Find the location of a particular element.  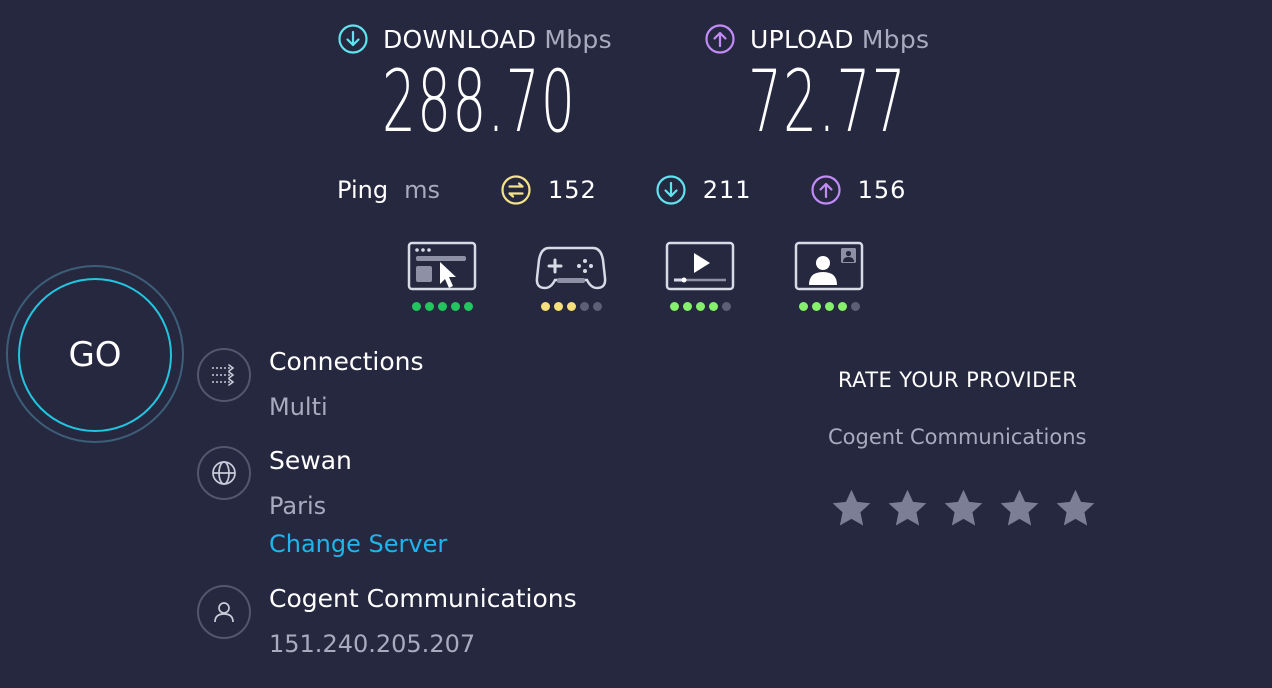

download-unit: Mbps is located at coordinates (578, 39).